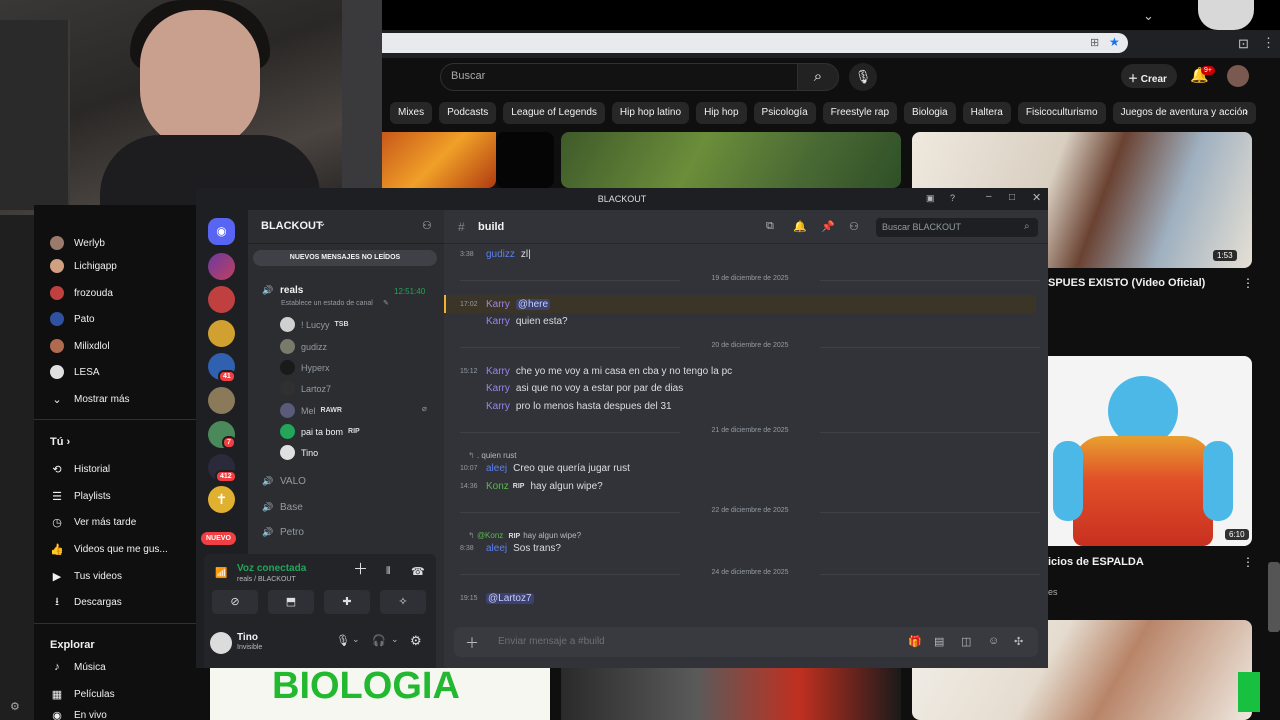 The image size is (1280, 720). What do you see at coordinates (221, 499) in the screenshot?
I see `server-cross-icon: ✝` at bounding box center [221, 499].